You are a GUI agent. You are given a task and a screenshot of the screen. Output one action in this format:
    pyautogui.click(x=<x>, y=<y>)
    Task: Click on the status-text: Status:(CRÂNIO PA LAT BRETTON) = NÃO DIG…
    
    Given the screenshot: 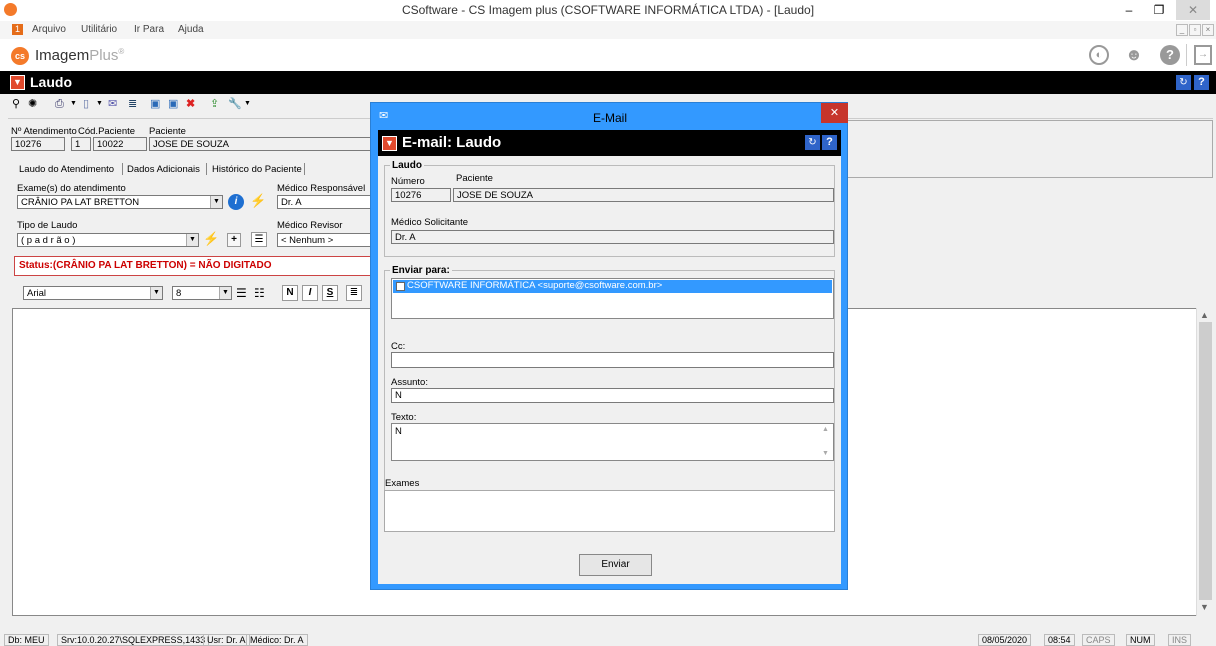 What is the action you would take?
    pyautogui.click(x=145, y=265)
    